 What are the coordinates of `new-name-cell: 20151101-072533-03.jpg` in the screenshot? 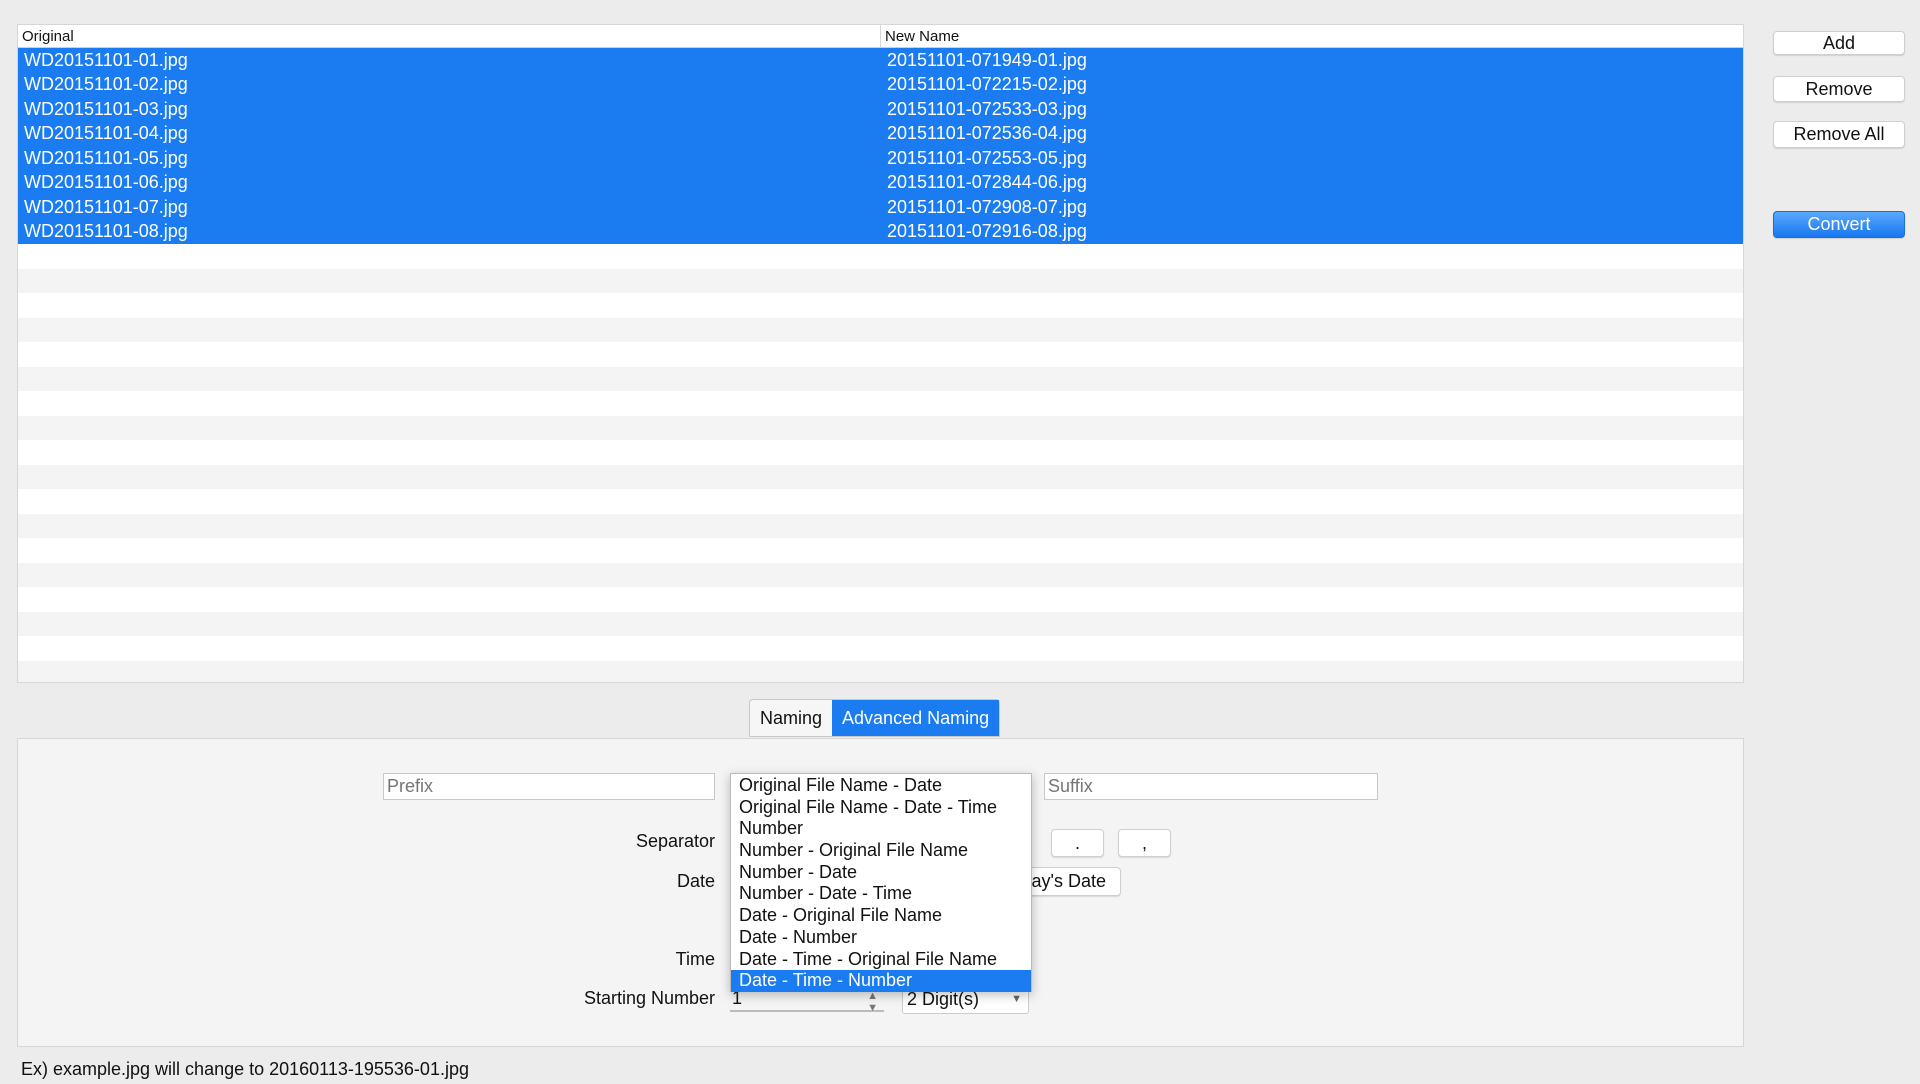 It's located at (987, 108).